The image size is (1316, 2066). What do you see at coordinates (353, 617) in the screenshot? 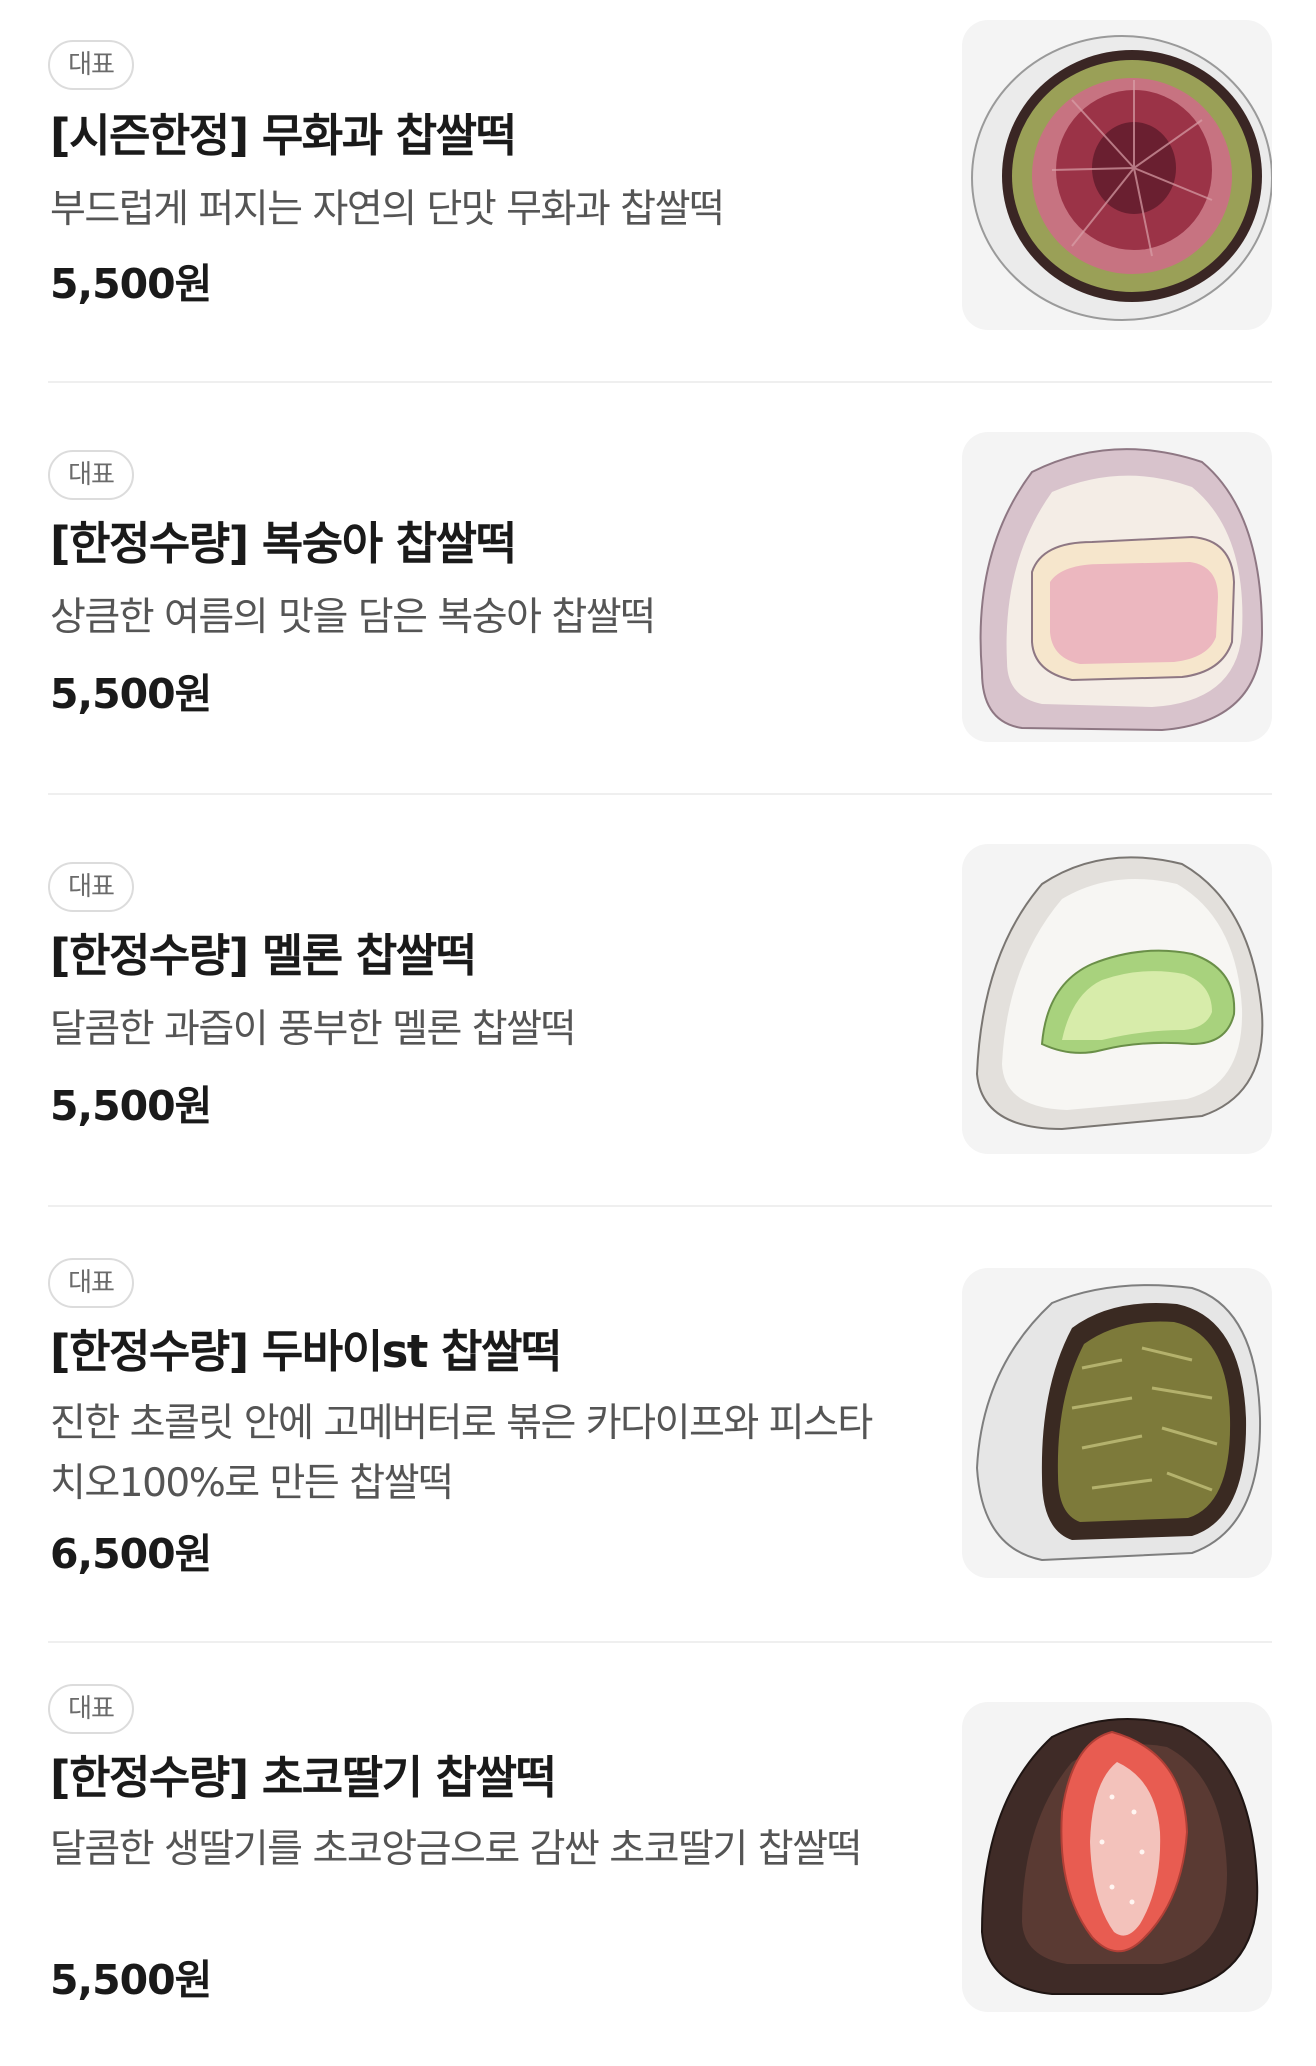
I see `menu-item-description: 상큼한 여름의 맛을 담은 복숭아 찹쌀떡` at bounding box center [353, 617].